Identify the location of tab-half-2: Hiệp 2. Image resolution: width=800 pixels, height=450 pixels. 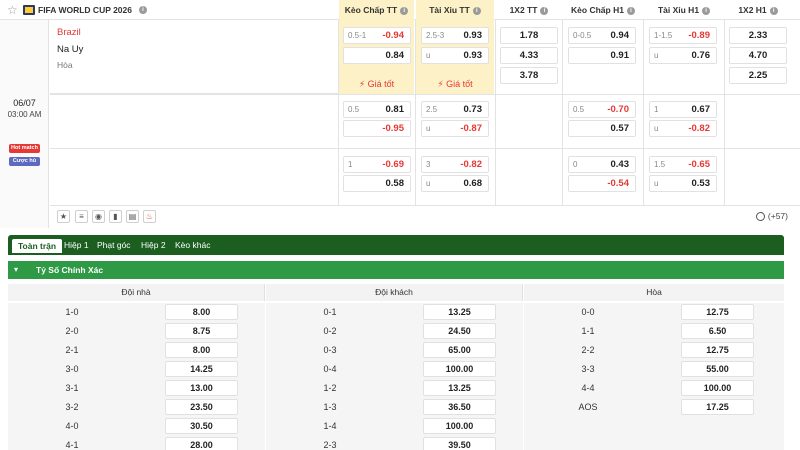
(153, 246).